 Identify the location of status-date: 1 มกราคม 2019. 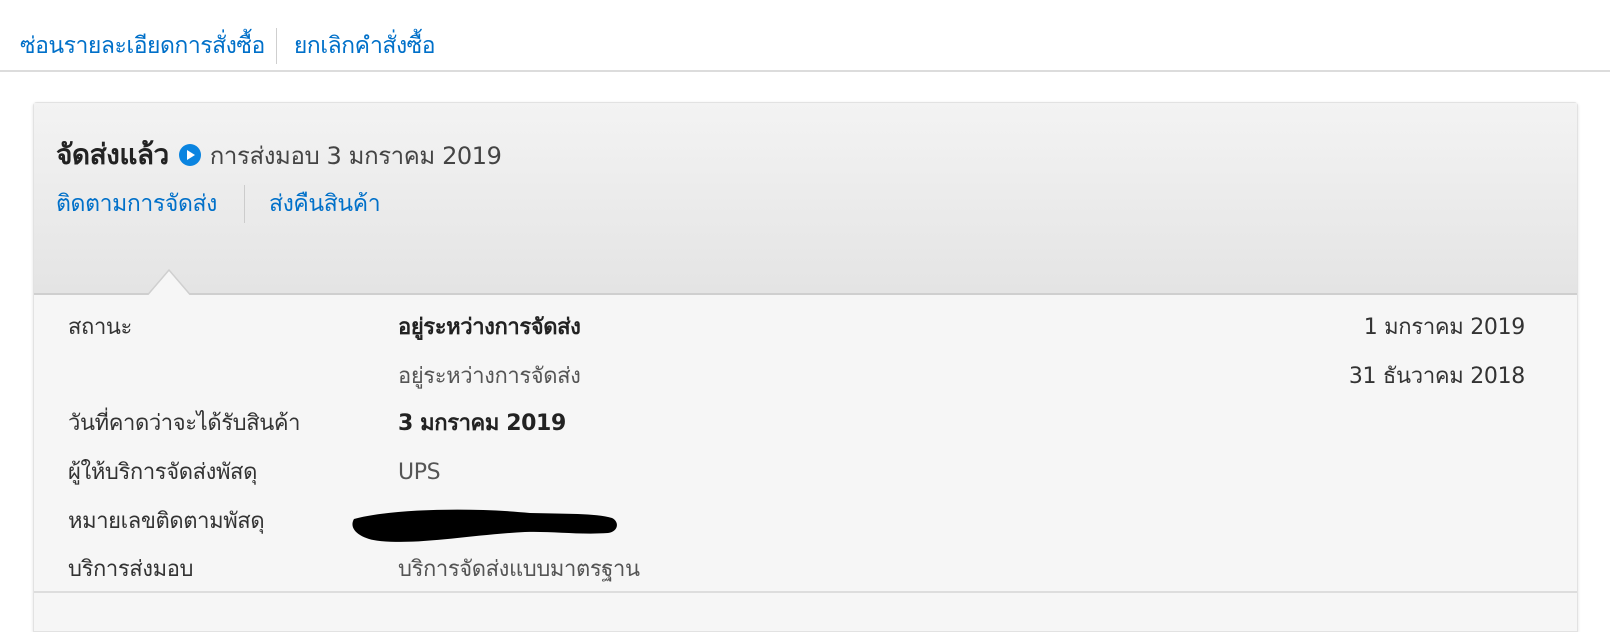
(1444, 327).